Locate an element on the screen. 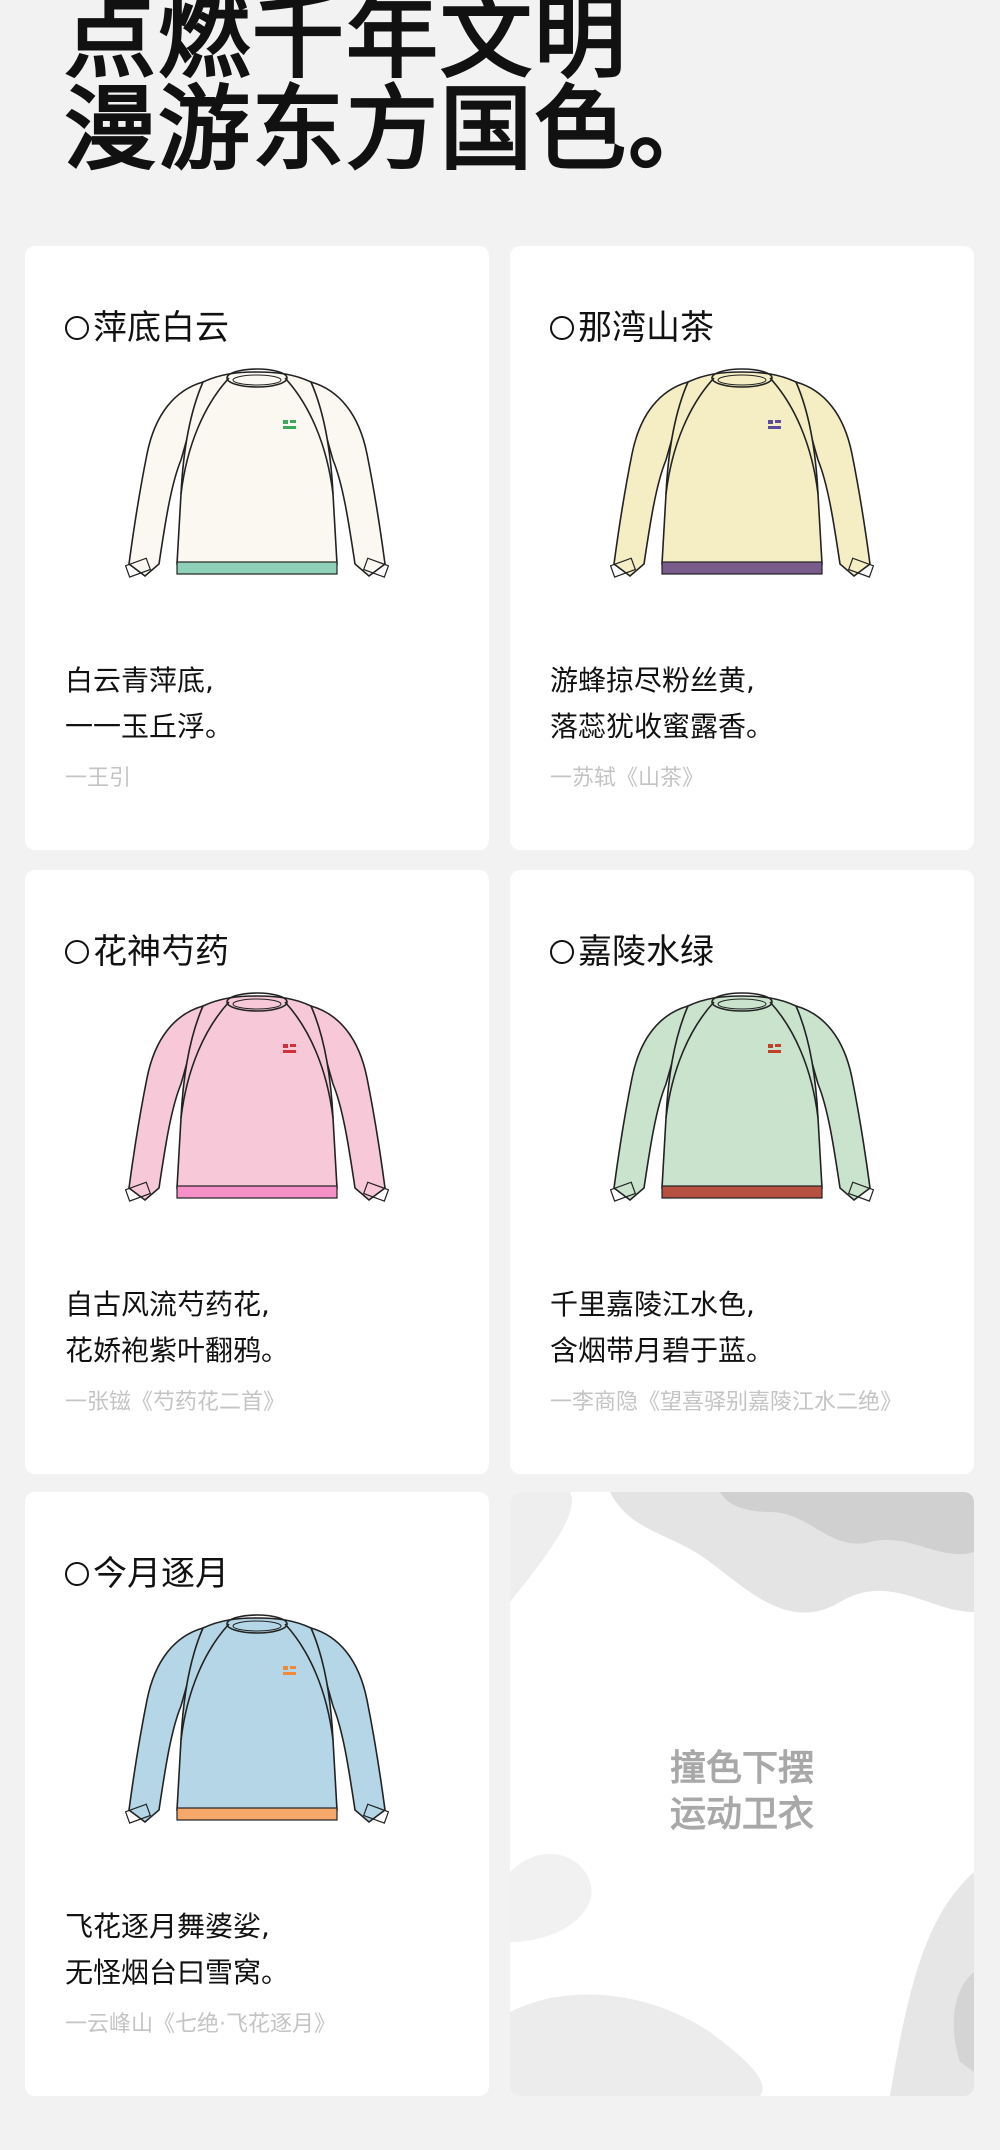 The height and width of the screenshot is (2150, 1000). promo-card: 撞色下摆 运动卫衣 is located at coordinates (742, 1794).